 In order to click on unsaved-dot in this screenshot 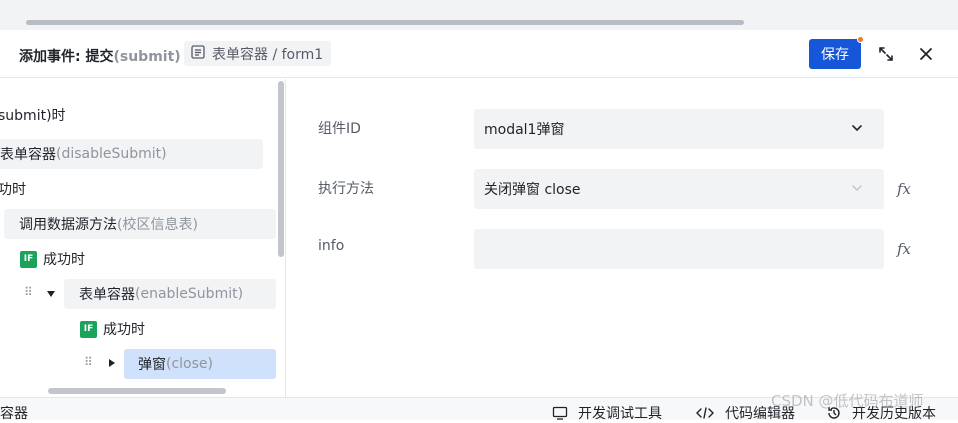, I will do `click(860, 39)`.